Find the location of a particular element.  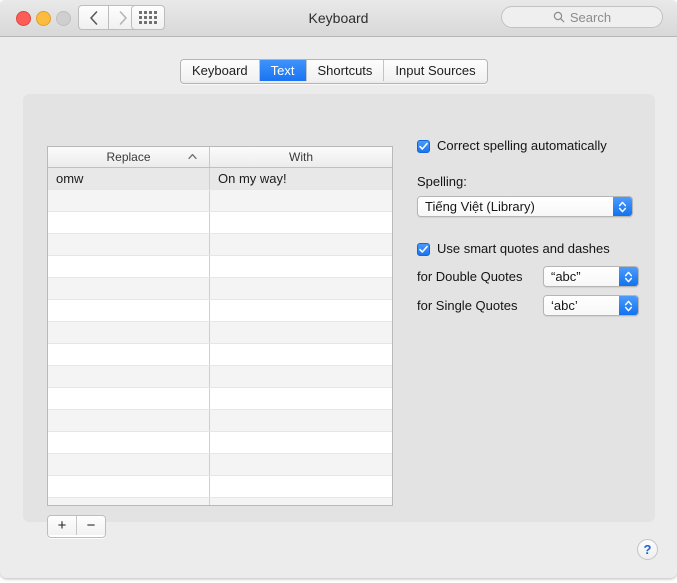

table-row: omw On my way! is located at coordinates (220, 179).